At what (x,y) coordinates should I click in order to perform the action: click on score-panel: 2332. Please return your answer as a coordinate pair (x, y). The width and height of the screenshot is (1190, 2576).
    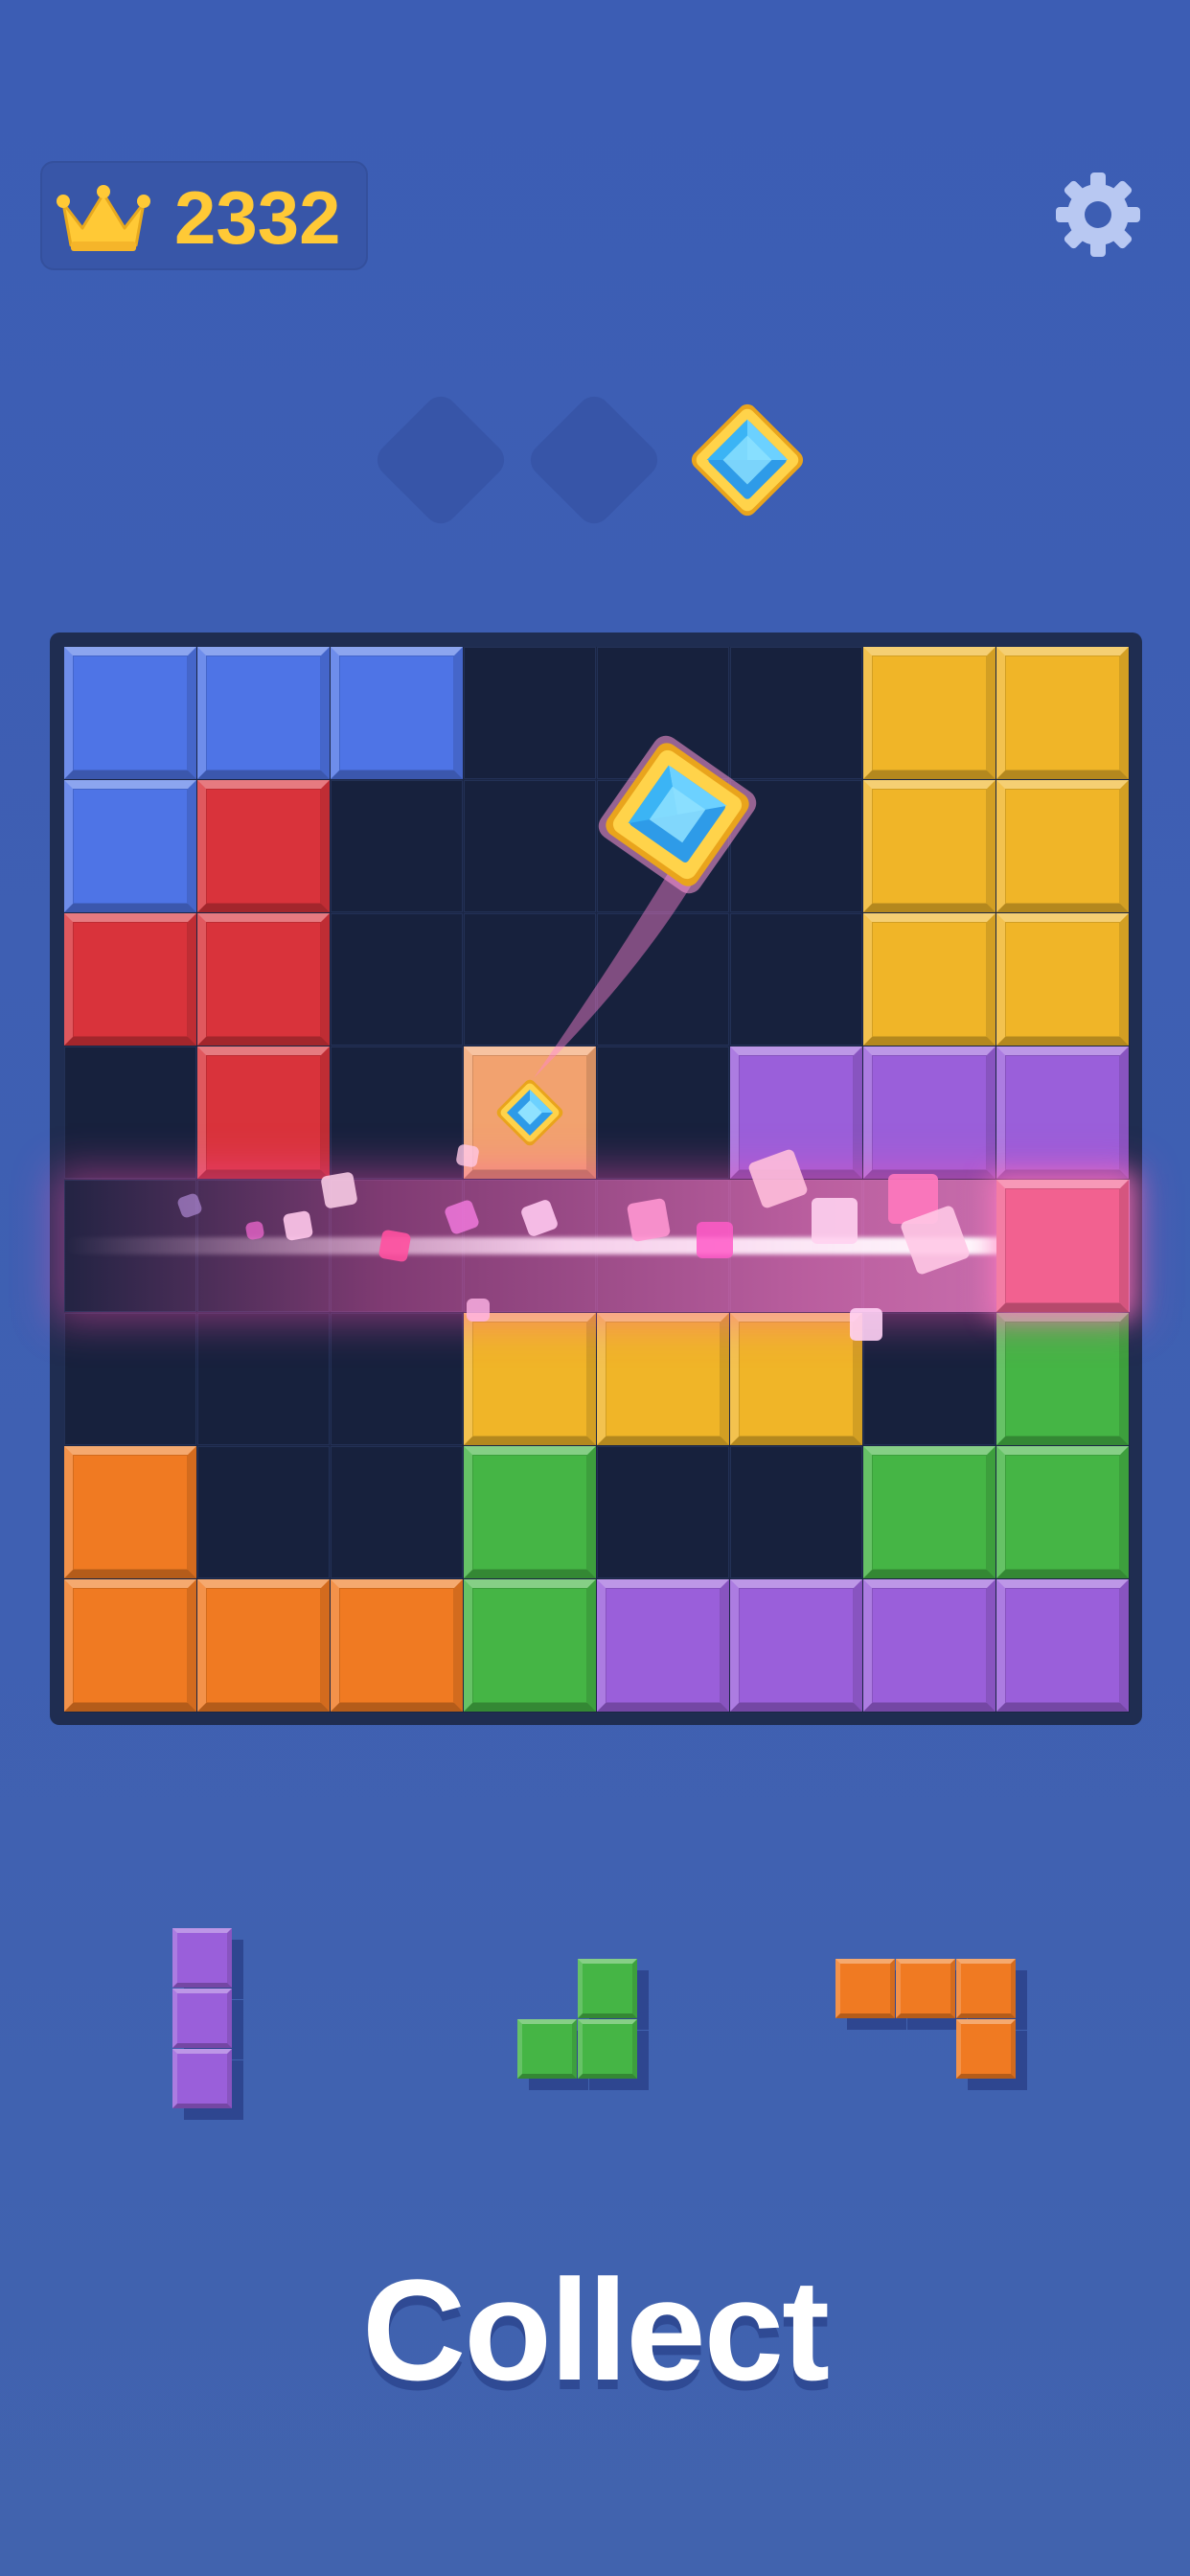
    Looking at the image, I should click on (204, 216).